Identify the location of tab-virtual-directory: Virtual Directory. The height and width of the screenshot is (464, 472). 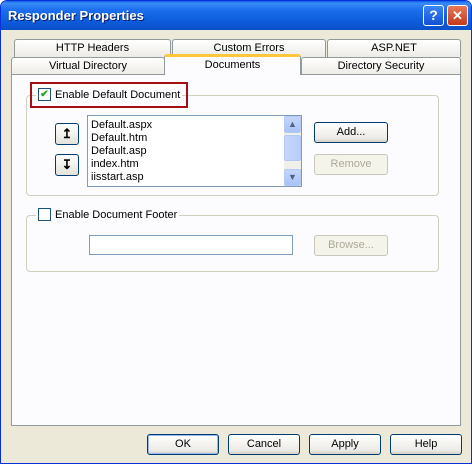
(88, 66).